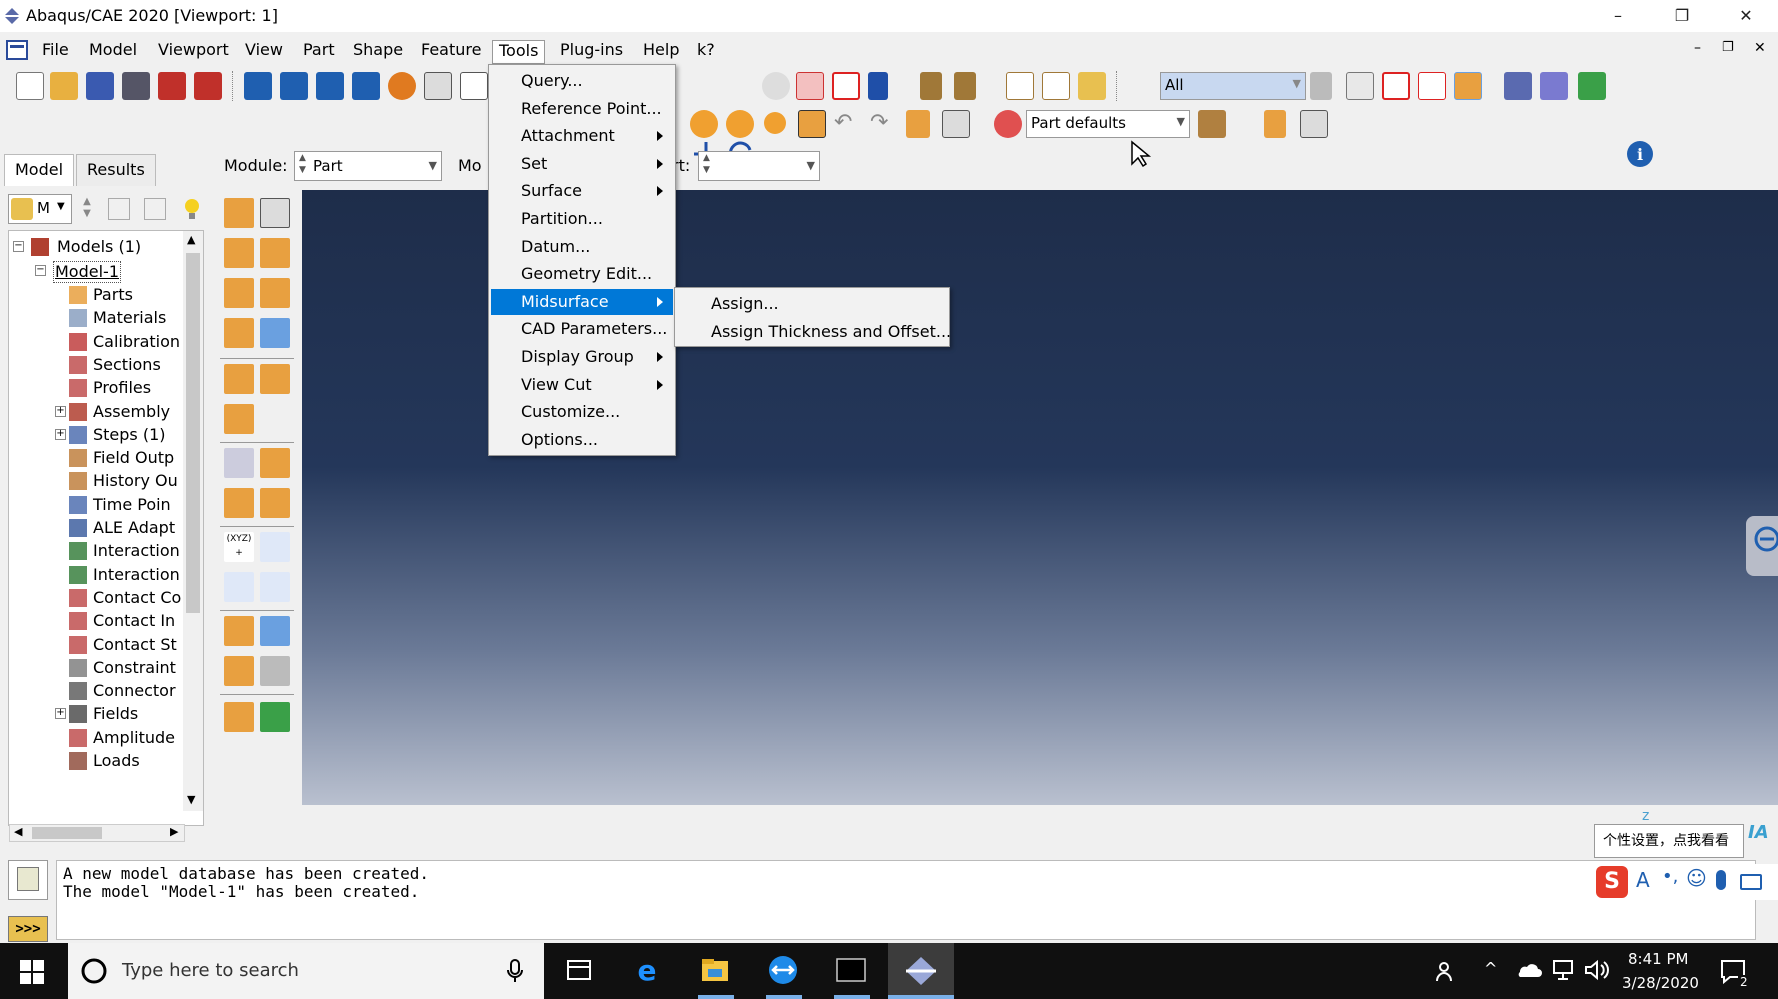  What do you see at coordinates (330, 86) in the screenshot?
I see `tile-horizontal-icon` at bounding box center [330, 86].